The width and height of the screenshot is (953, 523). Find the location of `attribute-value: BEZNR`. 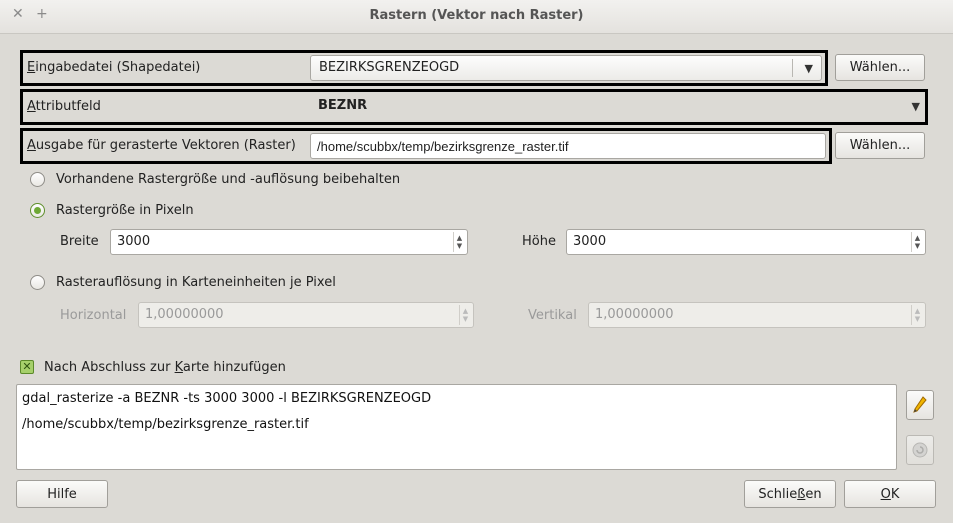

attribute-value: BEZNR is located at coordinates (343, 105).